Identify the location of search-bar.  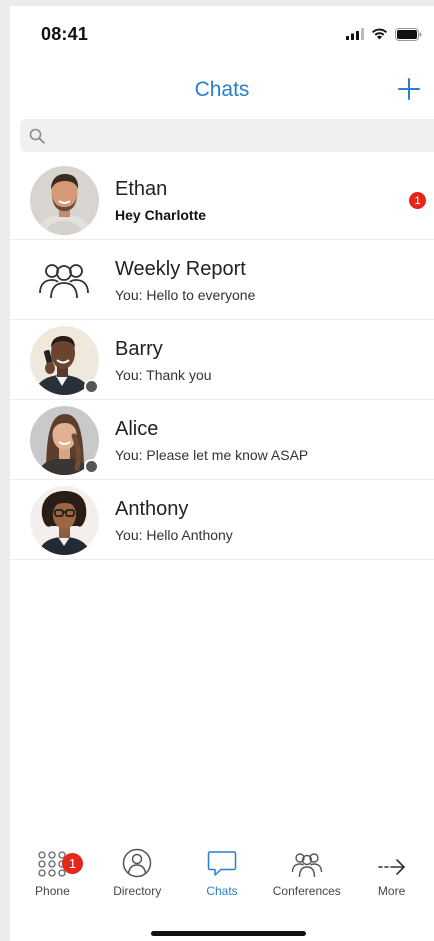
(227, 135).